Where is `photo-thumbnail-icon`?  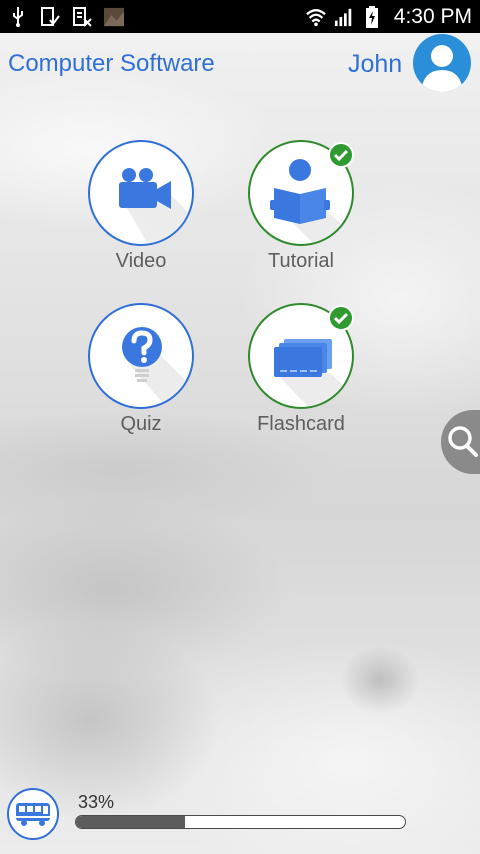
photo-thumbnail-icon is located at coordinates (114, 17).